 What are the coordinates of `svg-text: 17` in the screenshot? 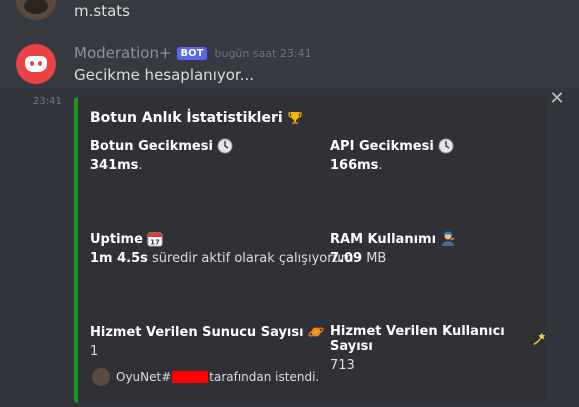 It's located at (155, 243).